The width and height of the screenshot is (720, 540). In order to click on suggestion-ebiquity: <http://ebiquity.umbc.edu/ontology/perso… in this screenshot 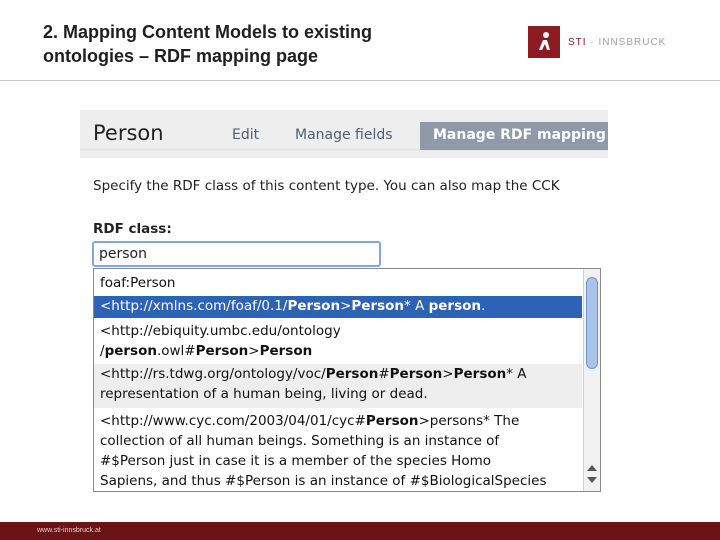, I will do `click(338, 342)`.